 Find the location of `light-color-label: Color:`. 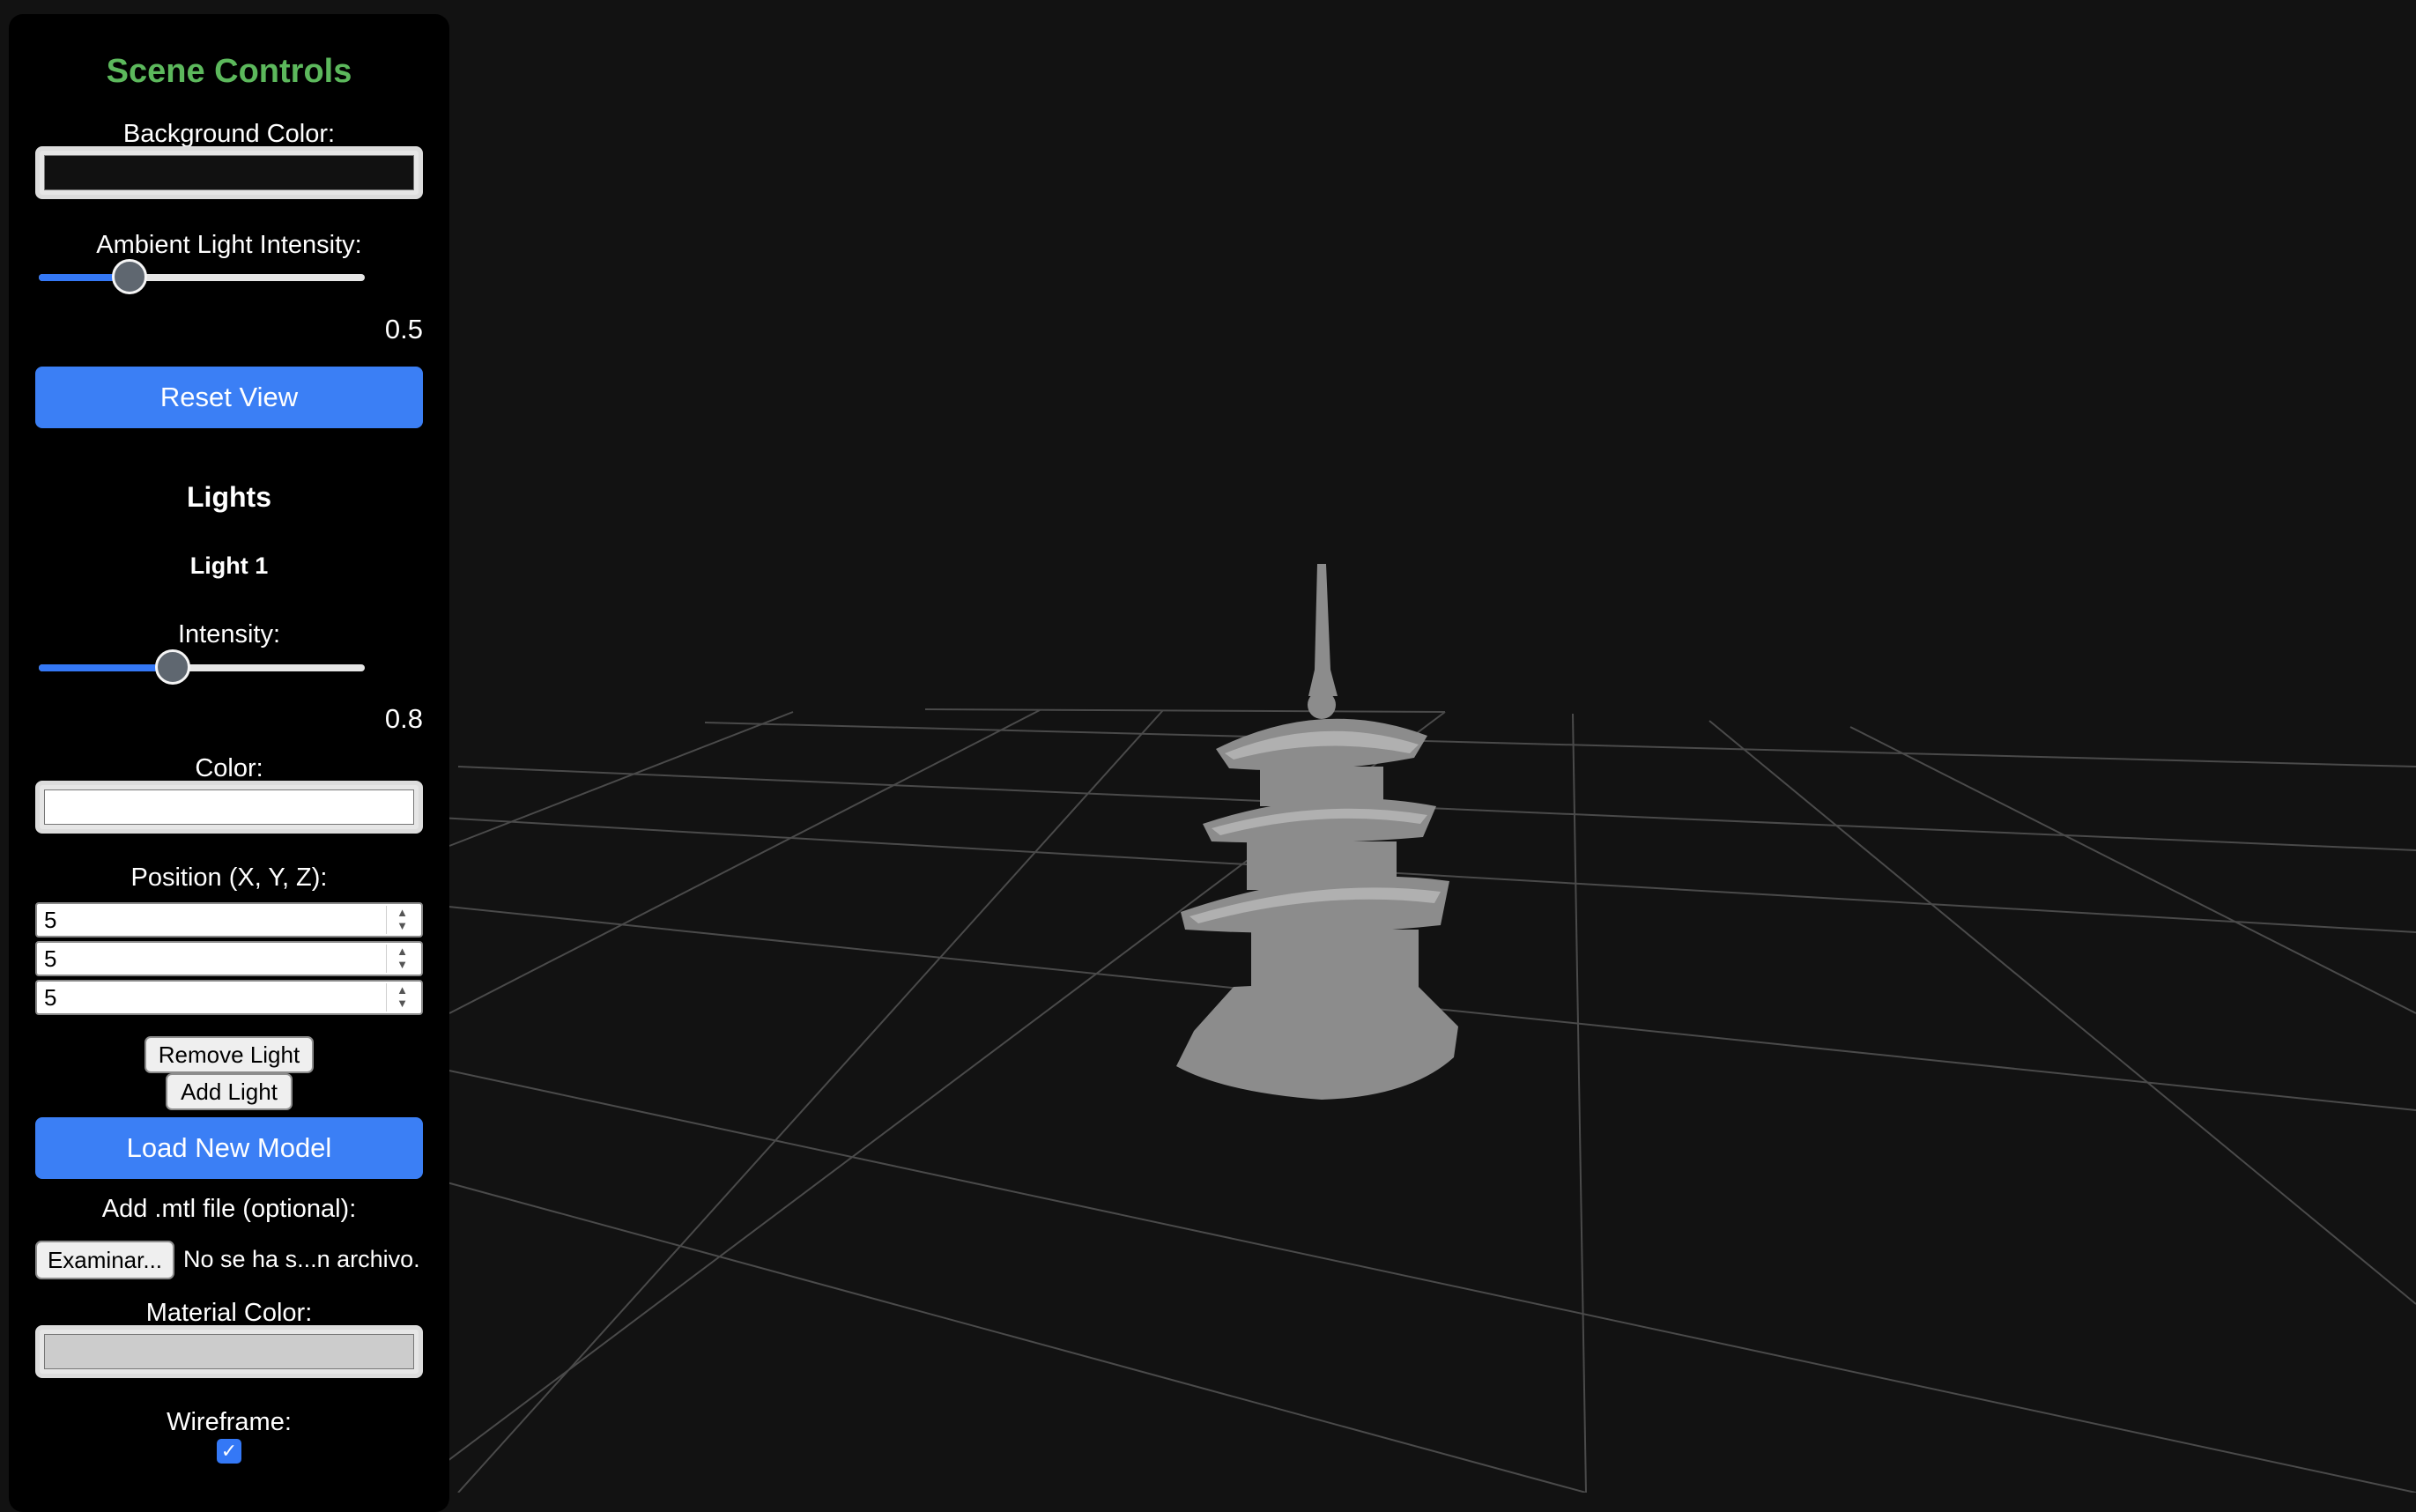

light-color-label: Color: is located at coordinates (229, 768).